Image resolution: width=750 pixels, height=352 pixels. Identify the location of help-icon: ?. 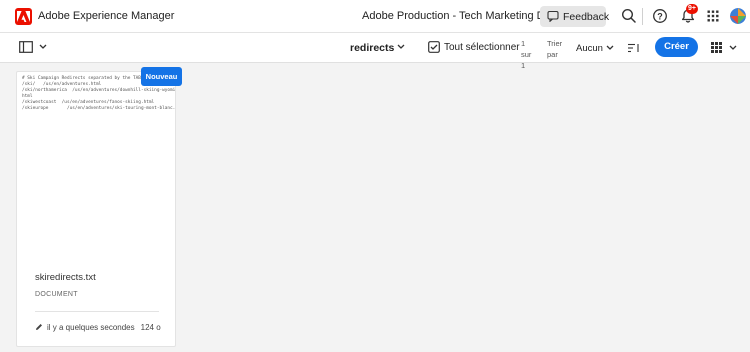
(660, 16).